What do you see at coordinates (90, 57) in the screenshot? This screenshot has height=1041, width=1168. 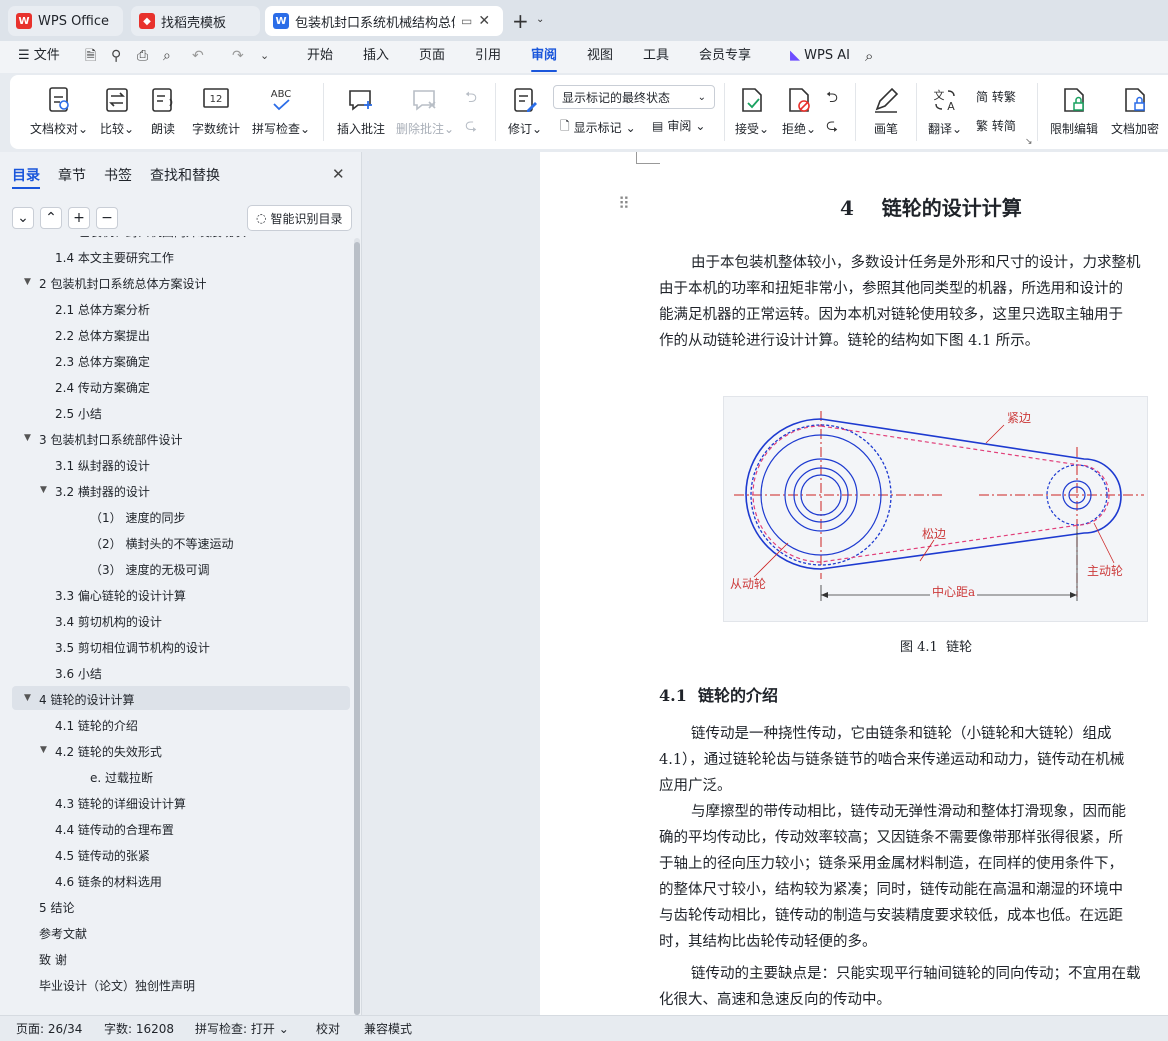 I see `save-icon: 🗎` at bounding box center [90, 57].